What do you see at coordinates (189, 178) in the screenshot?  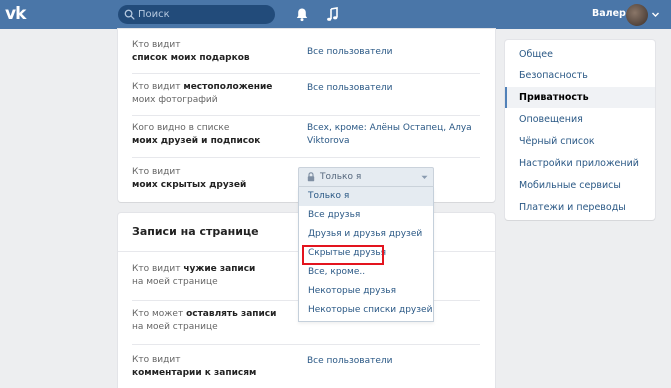 I see `row-label: Кто видит моих скрытых друзей` at bounding box center [189, 178].